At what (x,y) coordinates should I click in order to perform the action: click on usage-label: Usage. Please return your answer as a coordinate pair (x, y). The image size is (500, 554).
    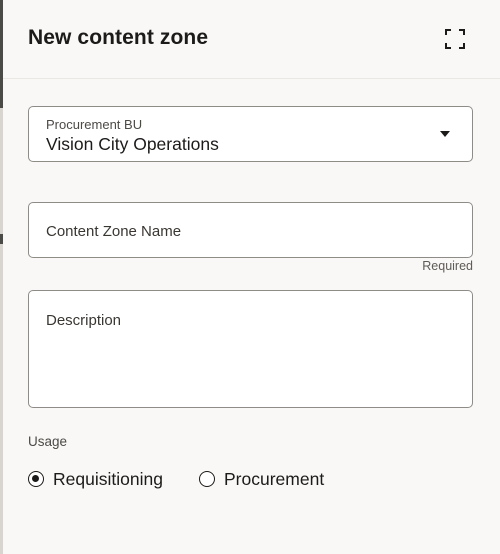
    Looking at the image, I should click on (48, 441).